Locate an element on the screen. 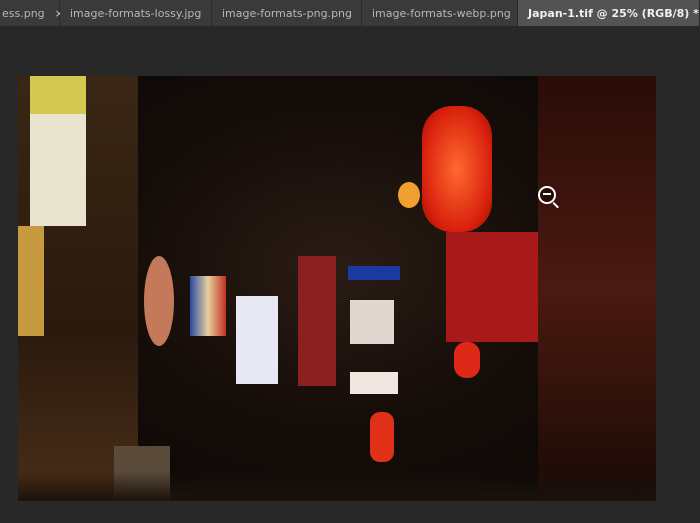 The height and width of the screenshot is (523, 700). sign-small is located at coordinates (372, 322).